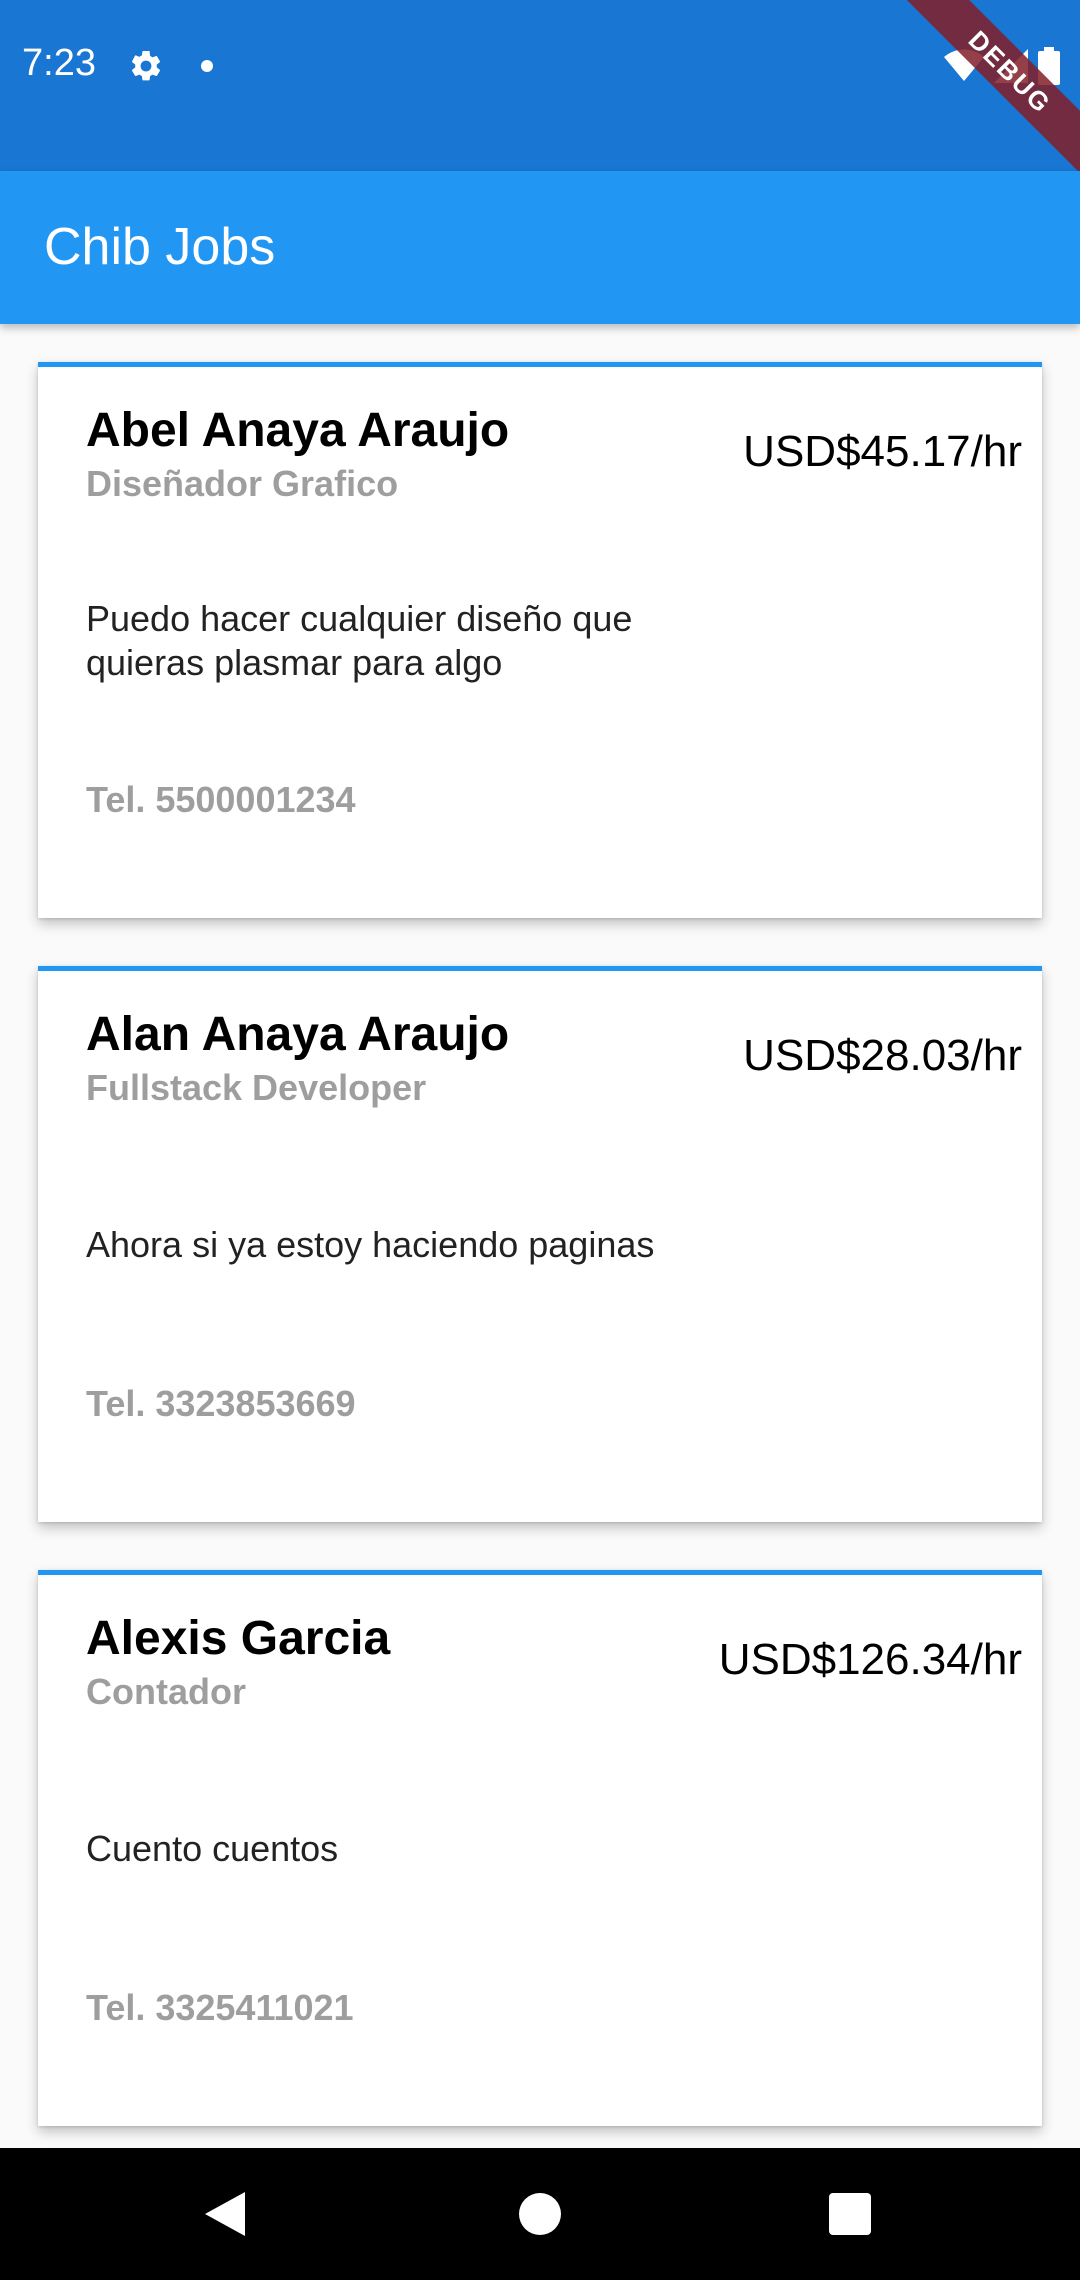 The image size is (1080, 2280). I want to click on system-nav-bar, so click(540, 2214).